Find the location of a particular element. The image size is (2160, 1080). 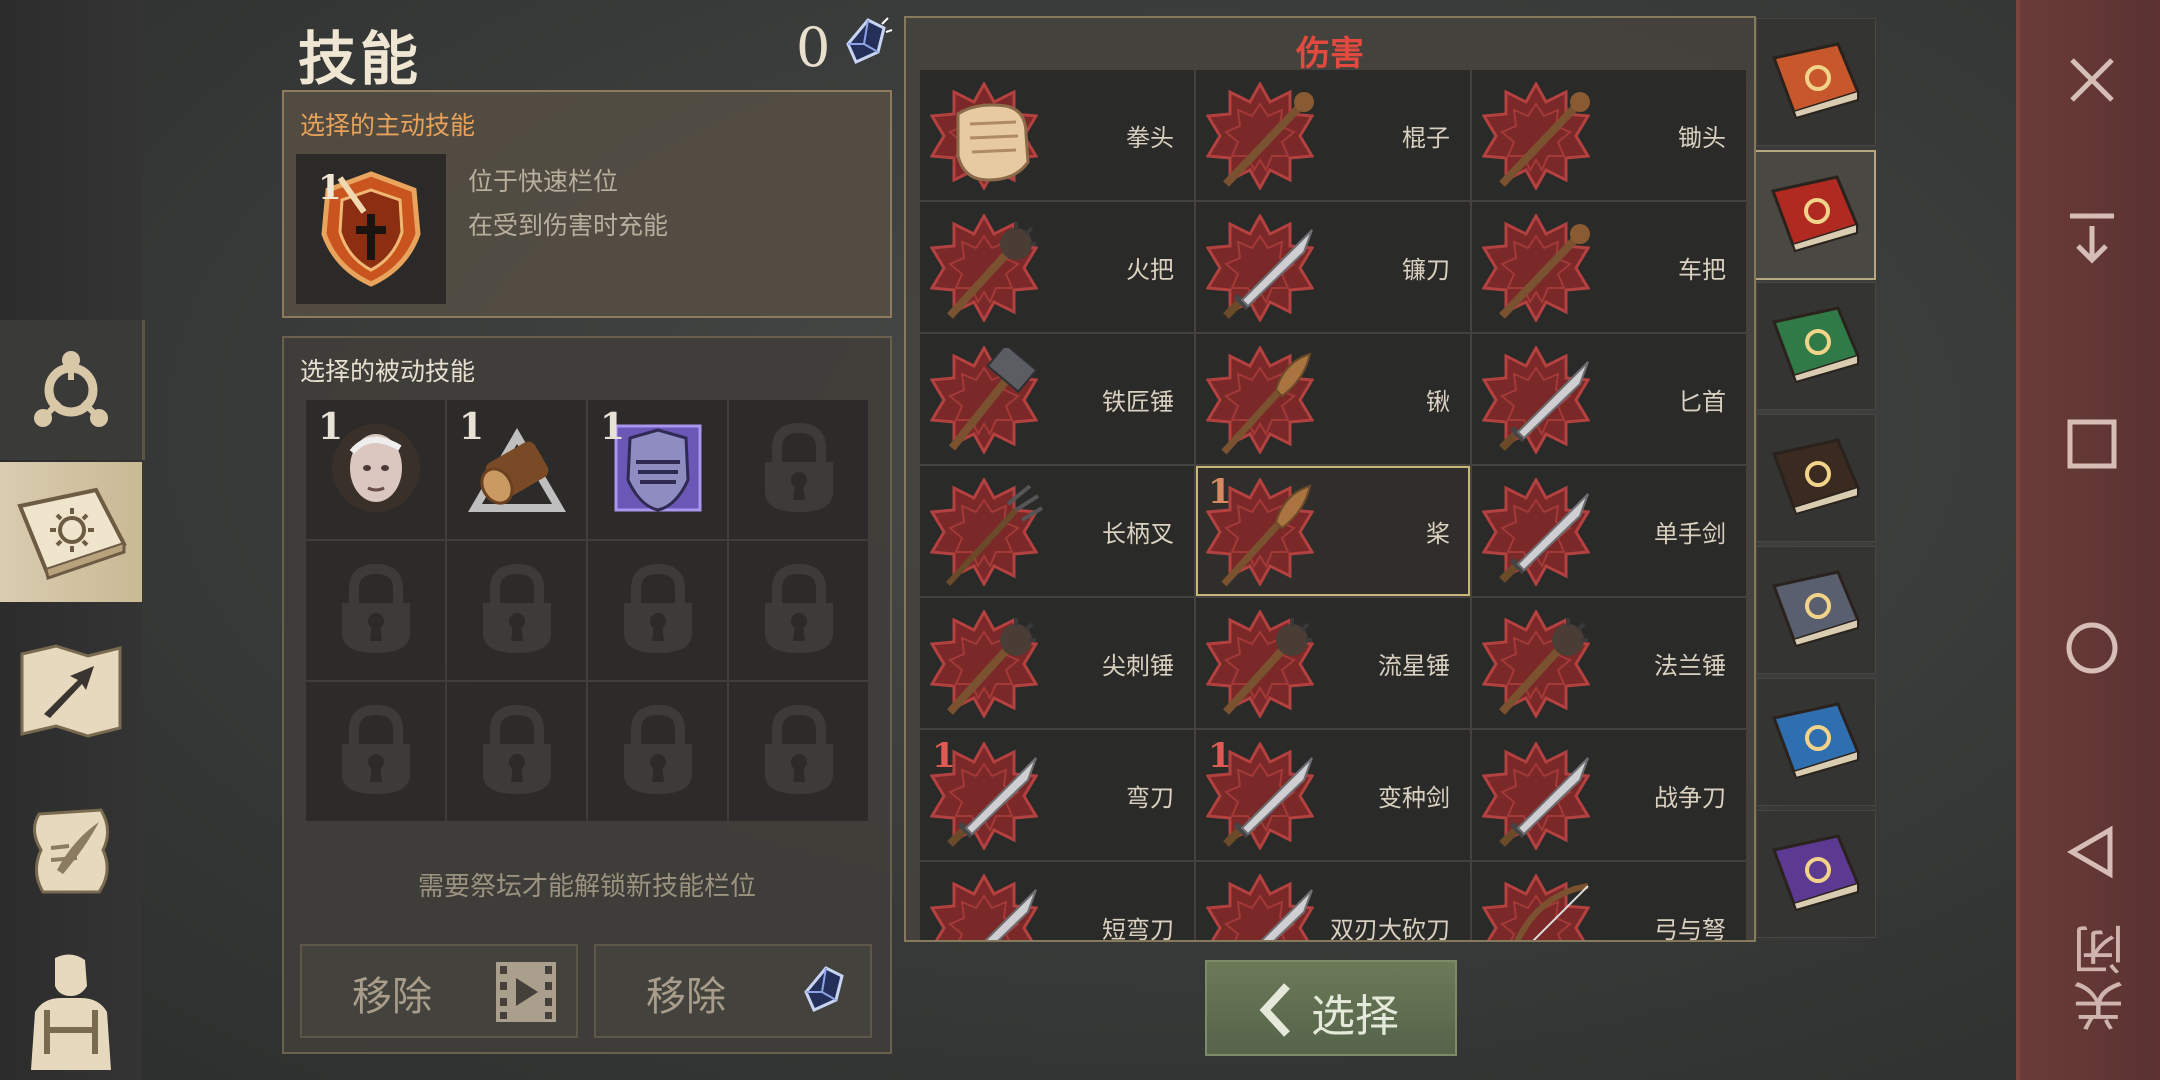

nav-tab-skills is located at coordinates (71, 532).